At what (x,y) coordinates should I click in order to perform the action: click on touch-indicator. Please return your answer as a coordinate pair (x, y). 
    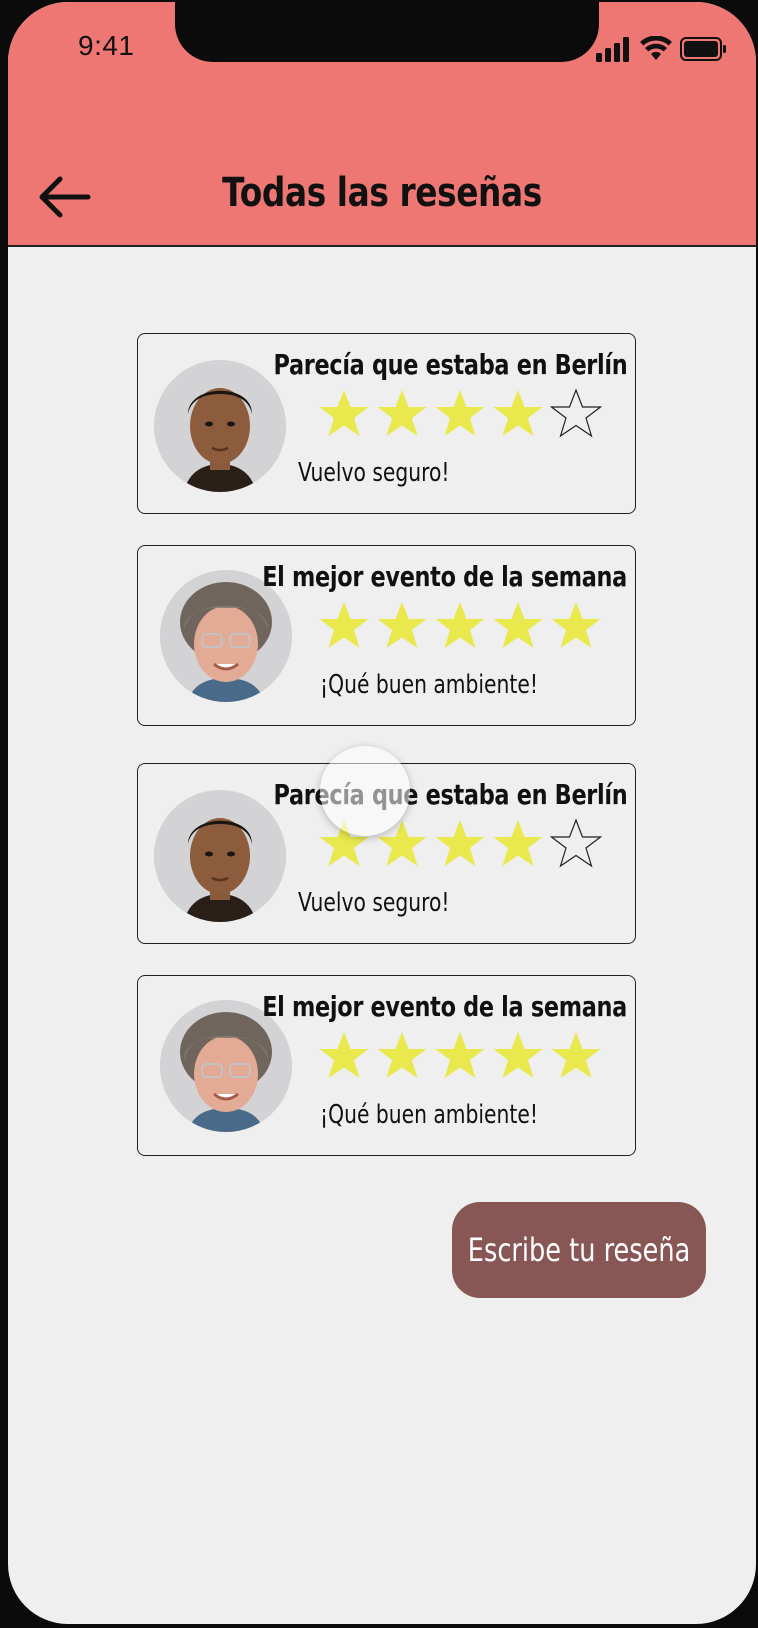
    Looking at the image, I should click on (365, 791).